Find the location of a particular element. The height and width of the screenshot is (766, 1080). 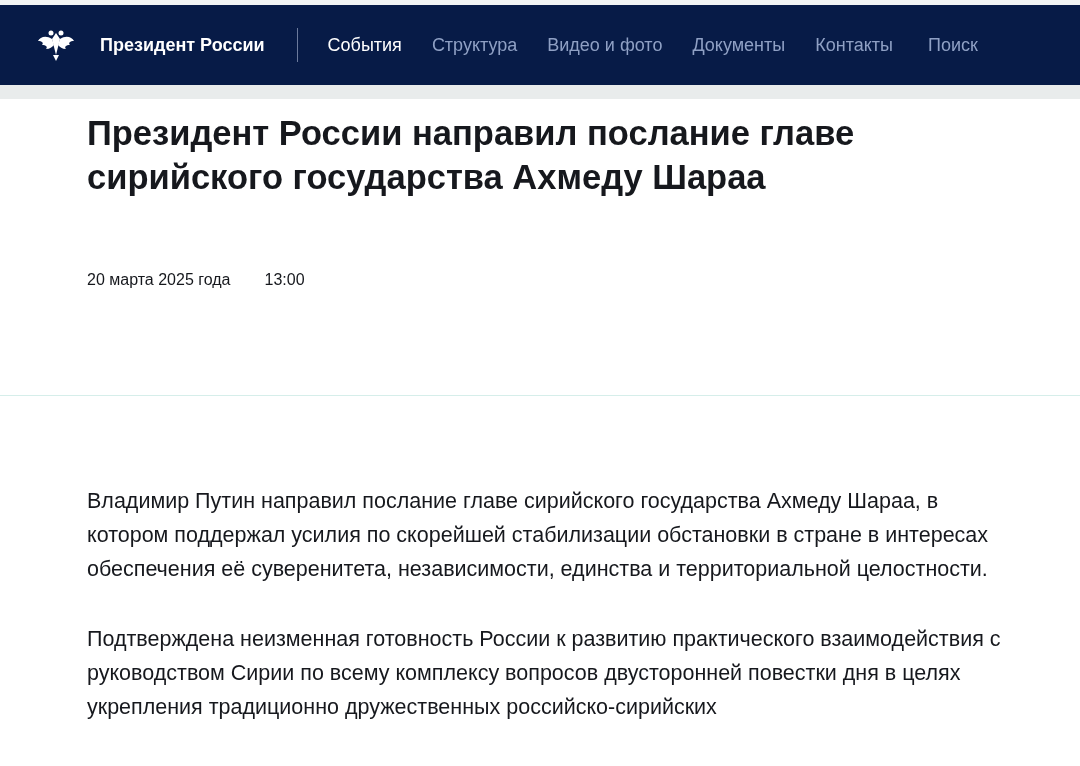

article-date: 20 марта 2025 года is located at coordinates (159, 280).